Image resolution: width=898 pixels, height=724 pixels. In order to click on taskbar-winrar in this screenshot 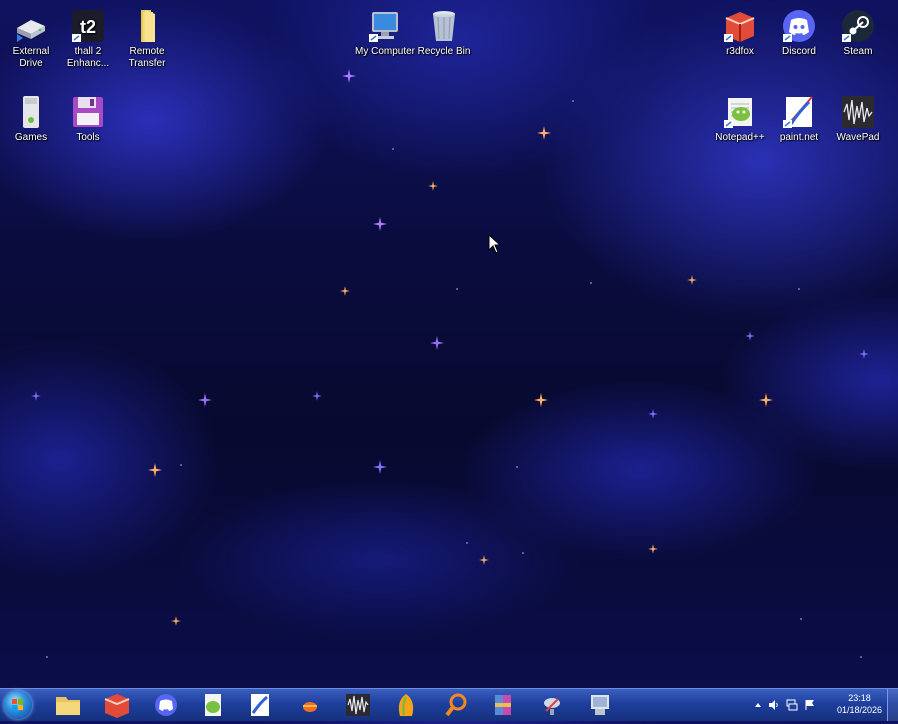, I will do `click(504, 705)`.